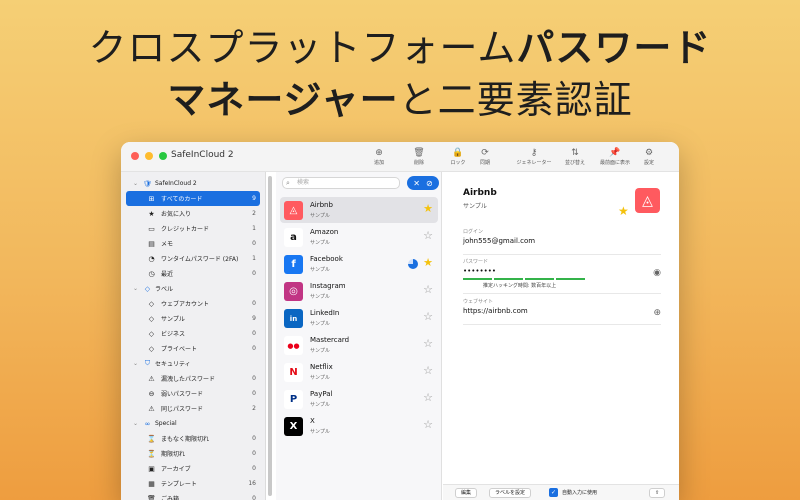 The height and width of the screenshot is (500, 800). What do you see at coordinates (193, 393) in the screenshot?
I see `sidebar-item: ⊖ 弱いパスワード 0` at bounding box center [193, 393].